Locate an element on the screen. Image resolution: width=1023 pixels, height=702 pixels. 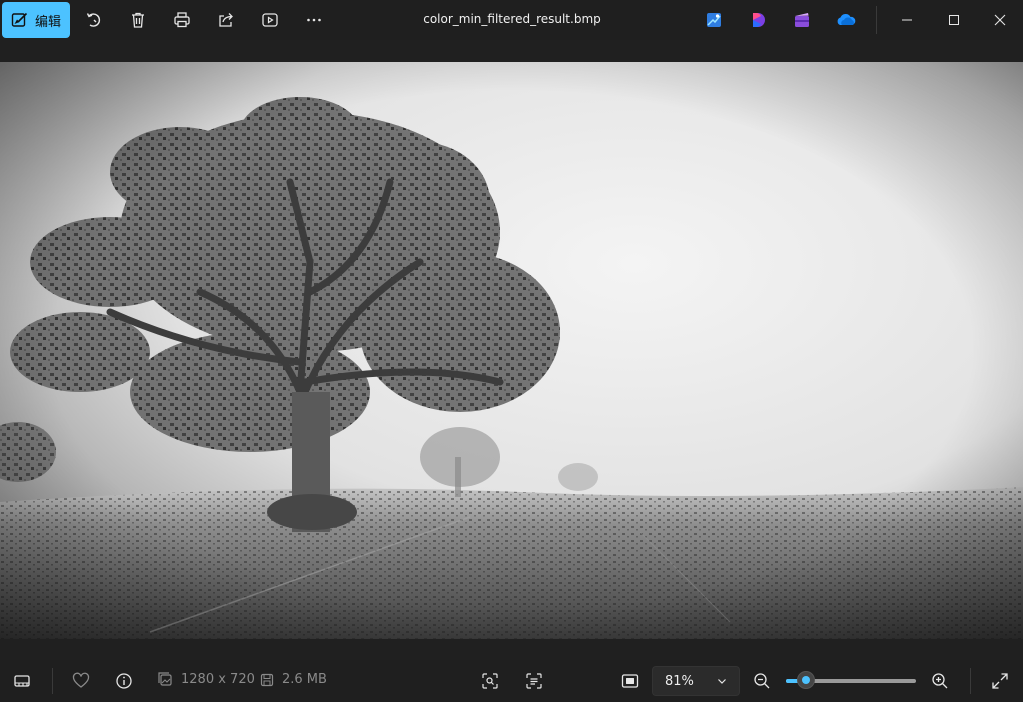
close-icon is located at coordinates (1000, 20).